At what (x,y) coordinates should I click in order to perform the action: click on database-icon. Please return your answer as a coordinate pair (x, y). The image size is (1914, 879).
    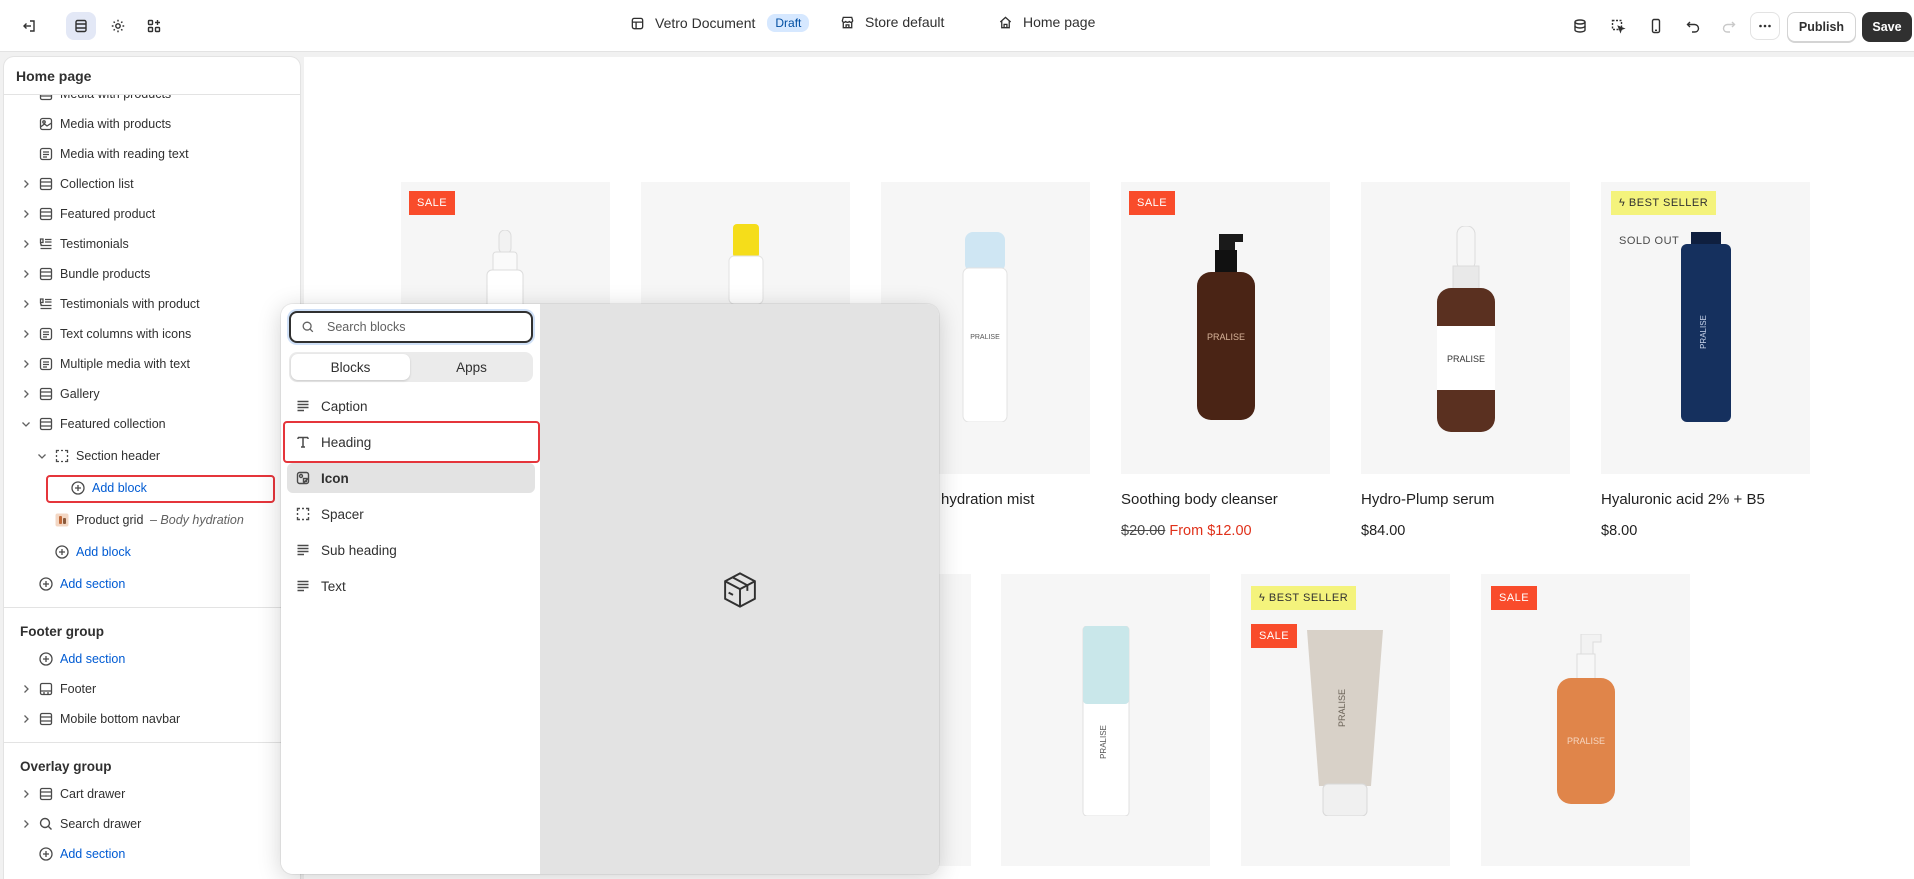
    Looking at the image, I should click on (1580, 26).